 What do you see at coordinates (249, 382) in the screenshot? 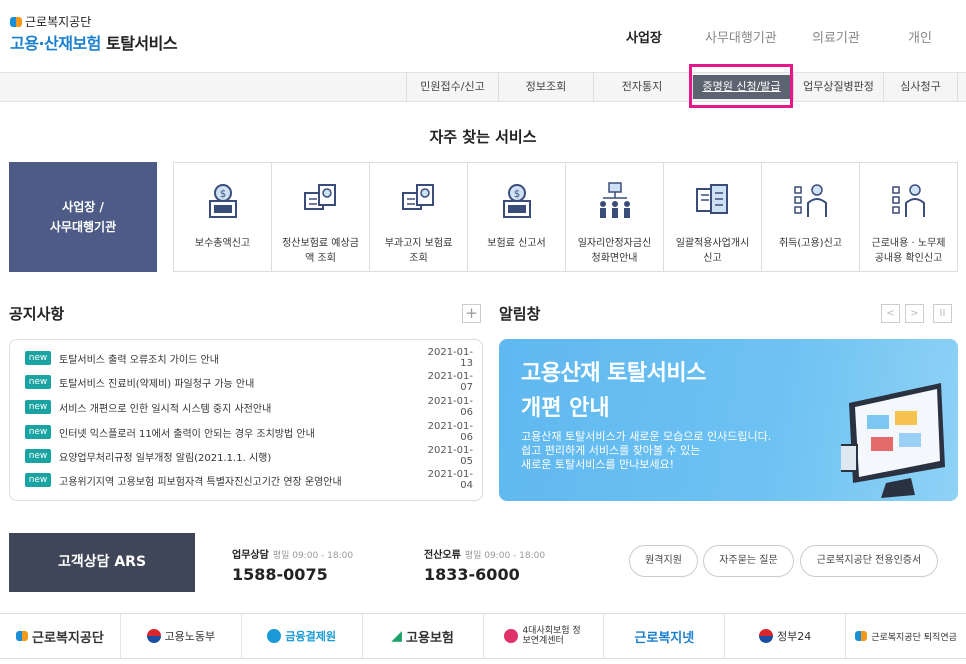
I see `list-item: new 토탈서비스 진료비(약제비) 파일청구 가능 안내 2021-01-07` at bounding box center [249, 382].